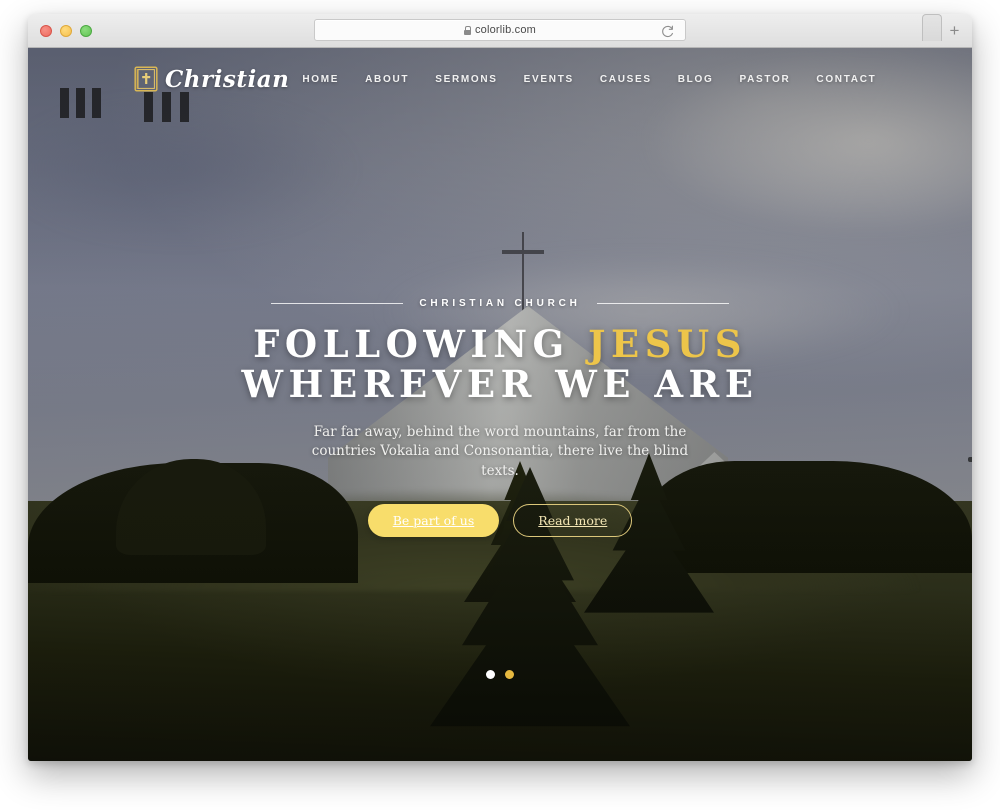 The height and width of the screenshot is (810, 1000). Describe the element at coordinates (667, 31) in the screenshot. I see `reload-icon` at that location.